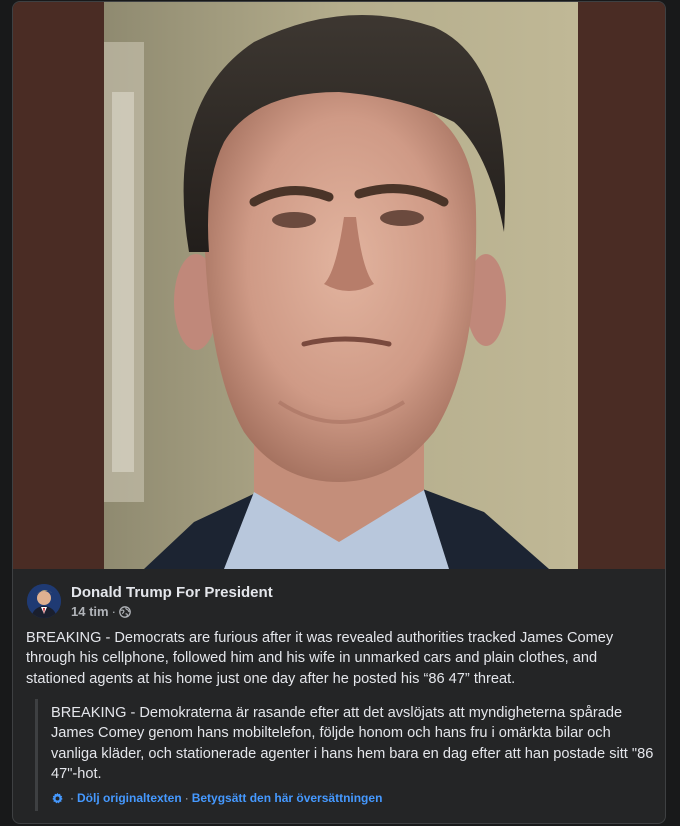 This screenshot has height=826, width=680. Describe the element at coordinates (125, 612) in the screenshot. I see `globe-icon` at that location.